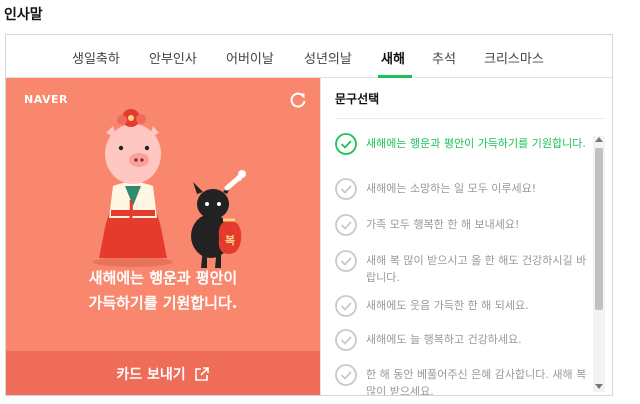 Image resolution: width=640 pixels, height=404 pixels. What do you see at coordinates (96, 57) in the screenshot?
I see `tab-birthday: 생일축하` at bounding box center [96, 57].